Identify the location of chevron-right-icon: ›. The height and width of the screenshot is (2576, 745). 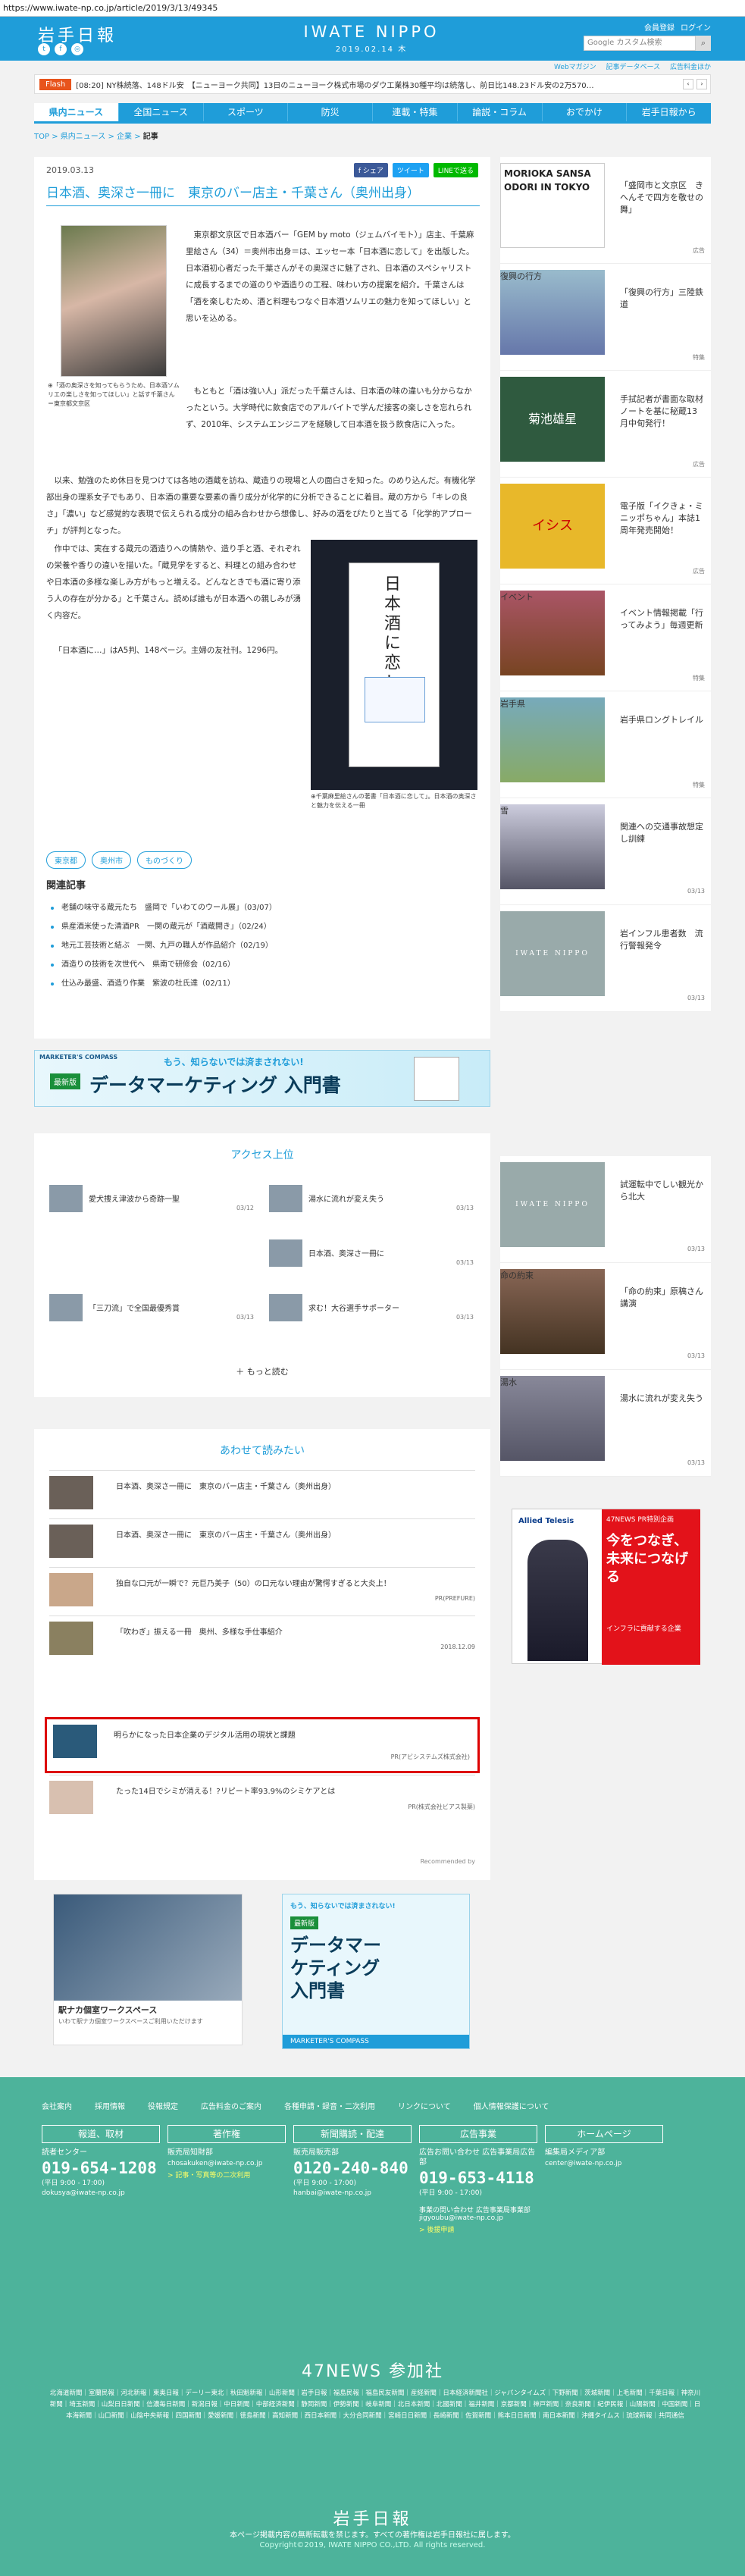
(702, 84).